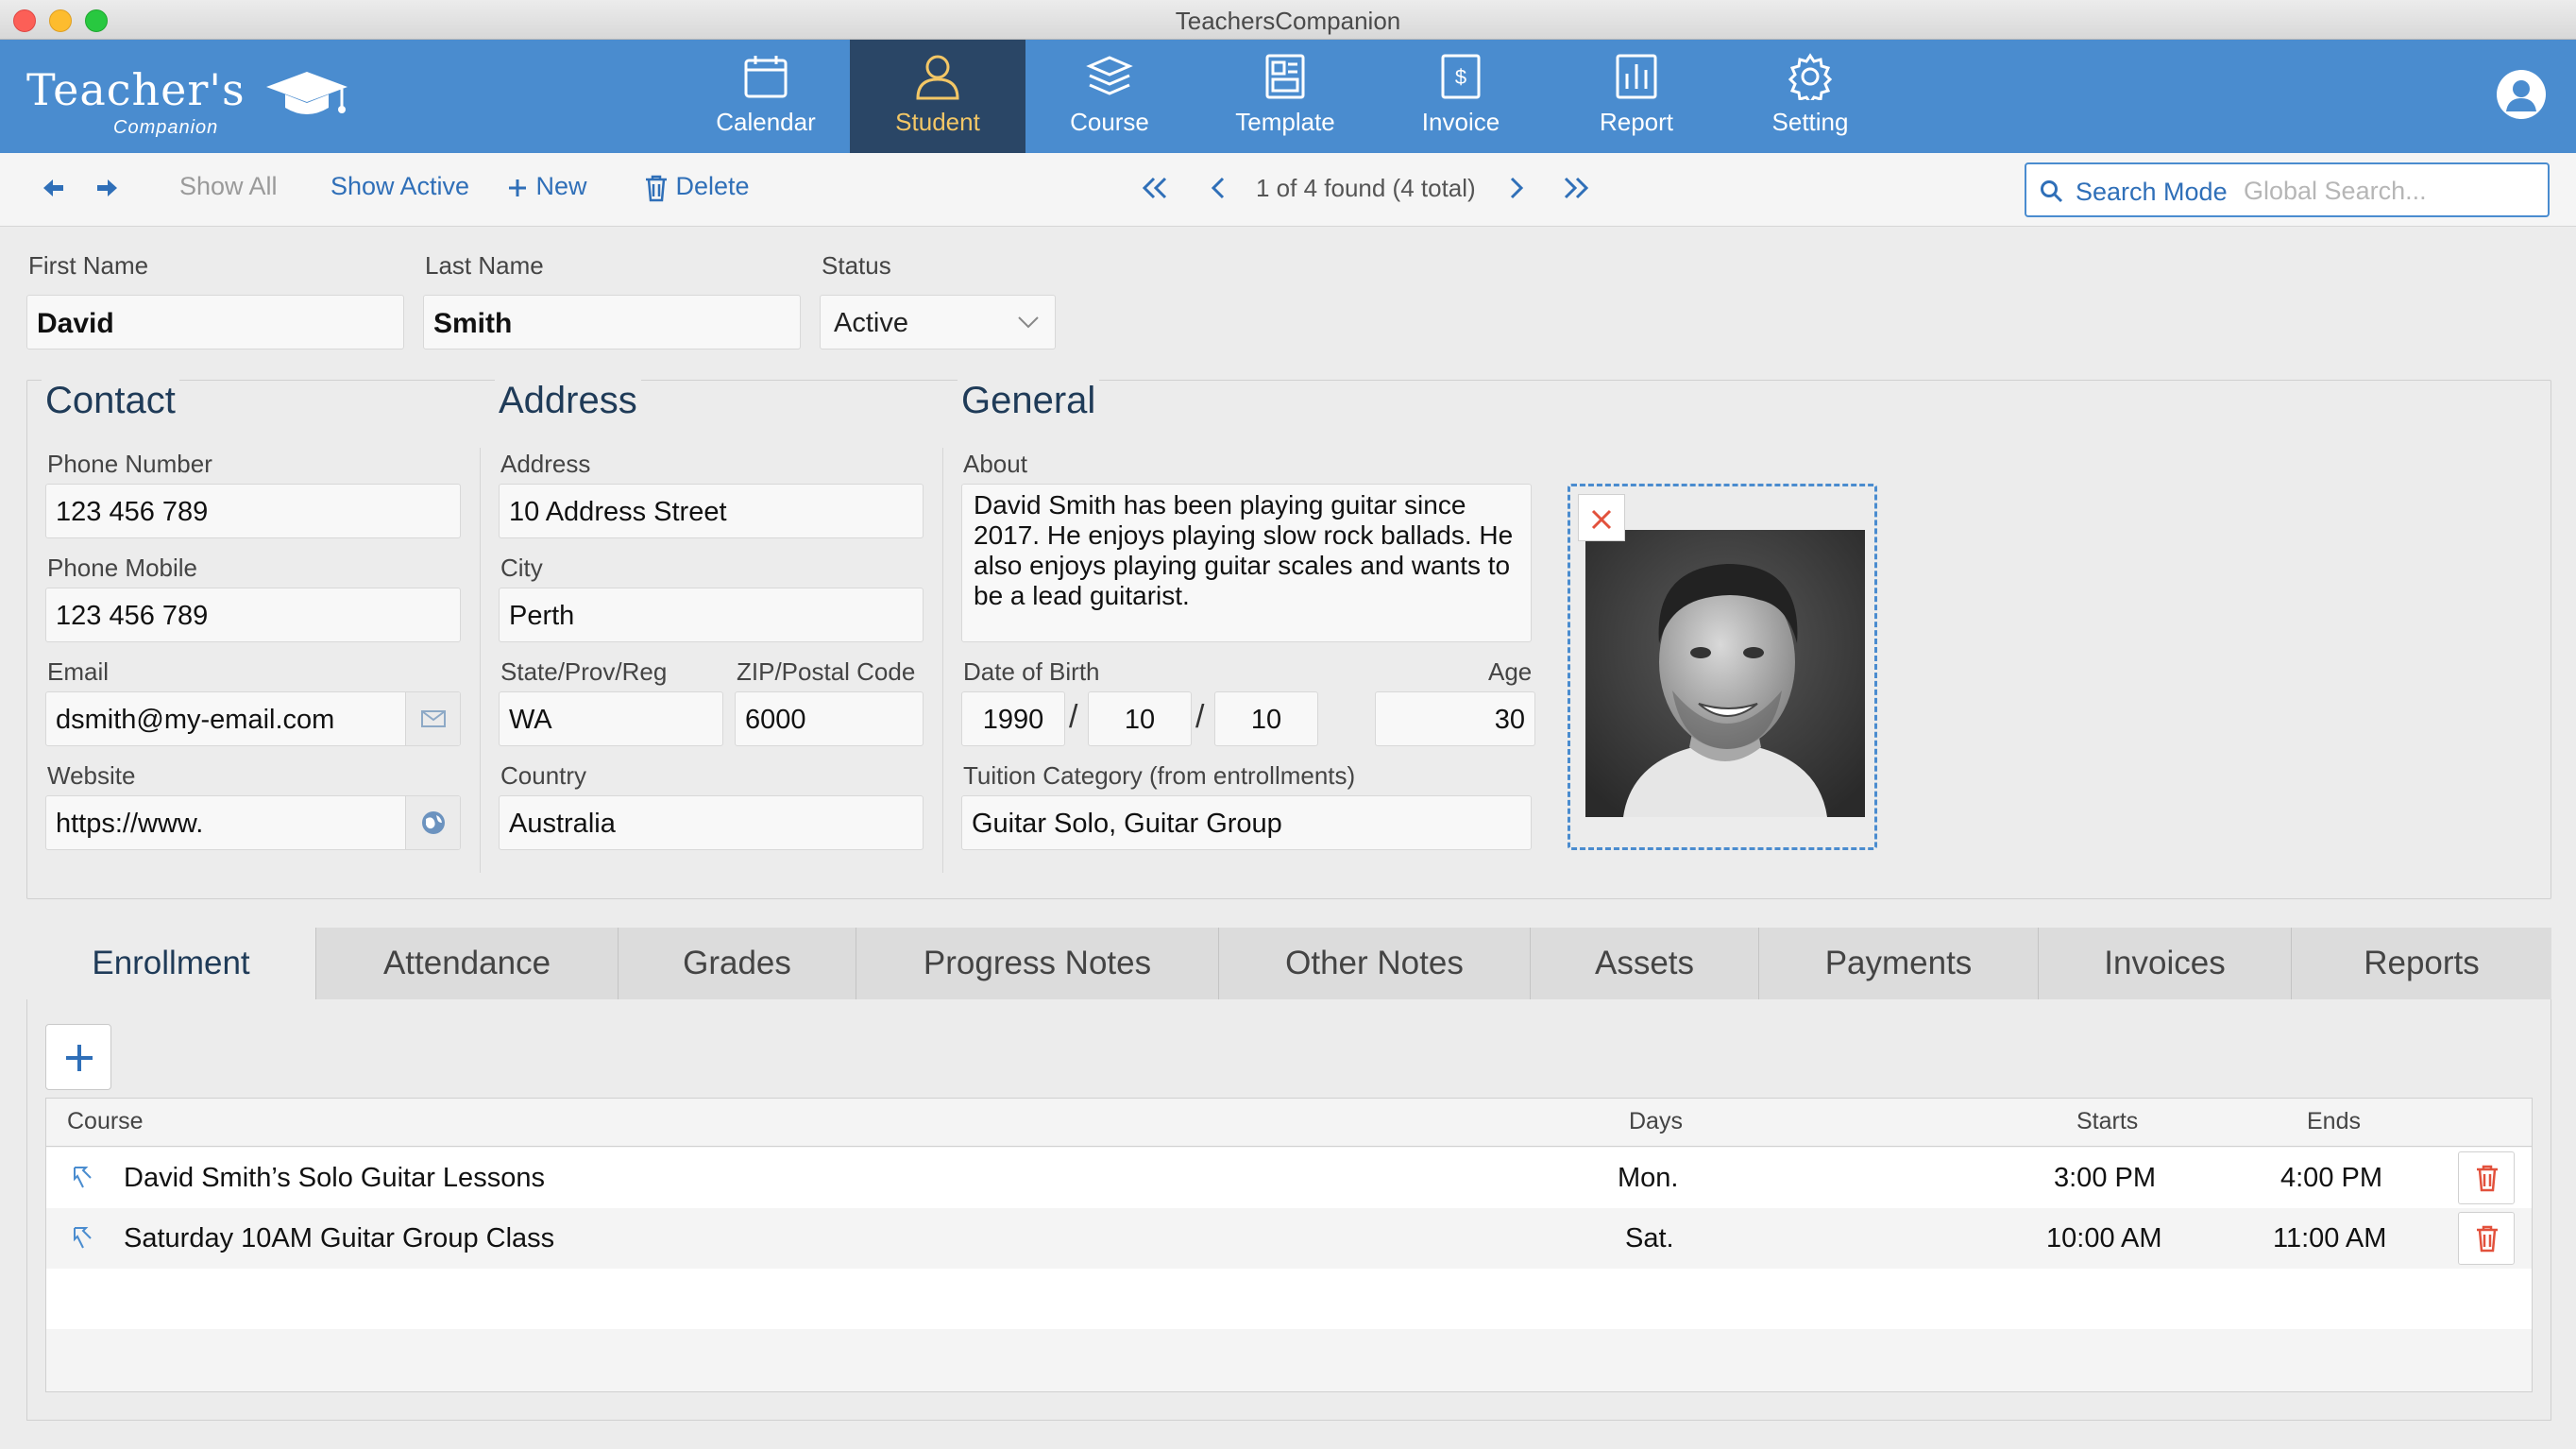  What do you see at coordinates (253, 511) in the screenshot?
I see `phone-number-field: 123 456 789` at bounding box center [253, 511].